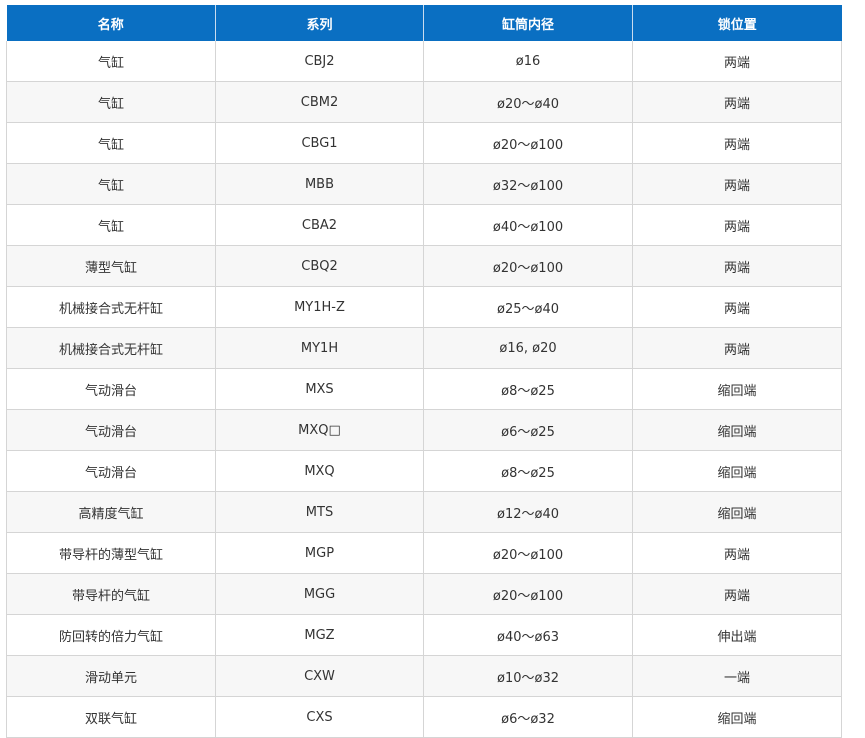 The image size is (865, 738). Describe the element at coordinates (111, 512) in the screenshot. I see `cell-name: 高精度气缸` at that location.